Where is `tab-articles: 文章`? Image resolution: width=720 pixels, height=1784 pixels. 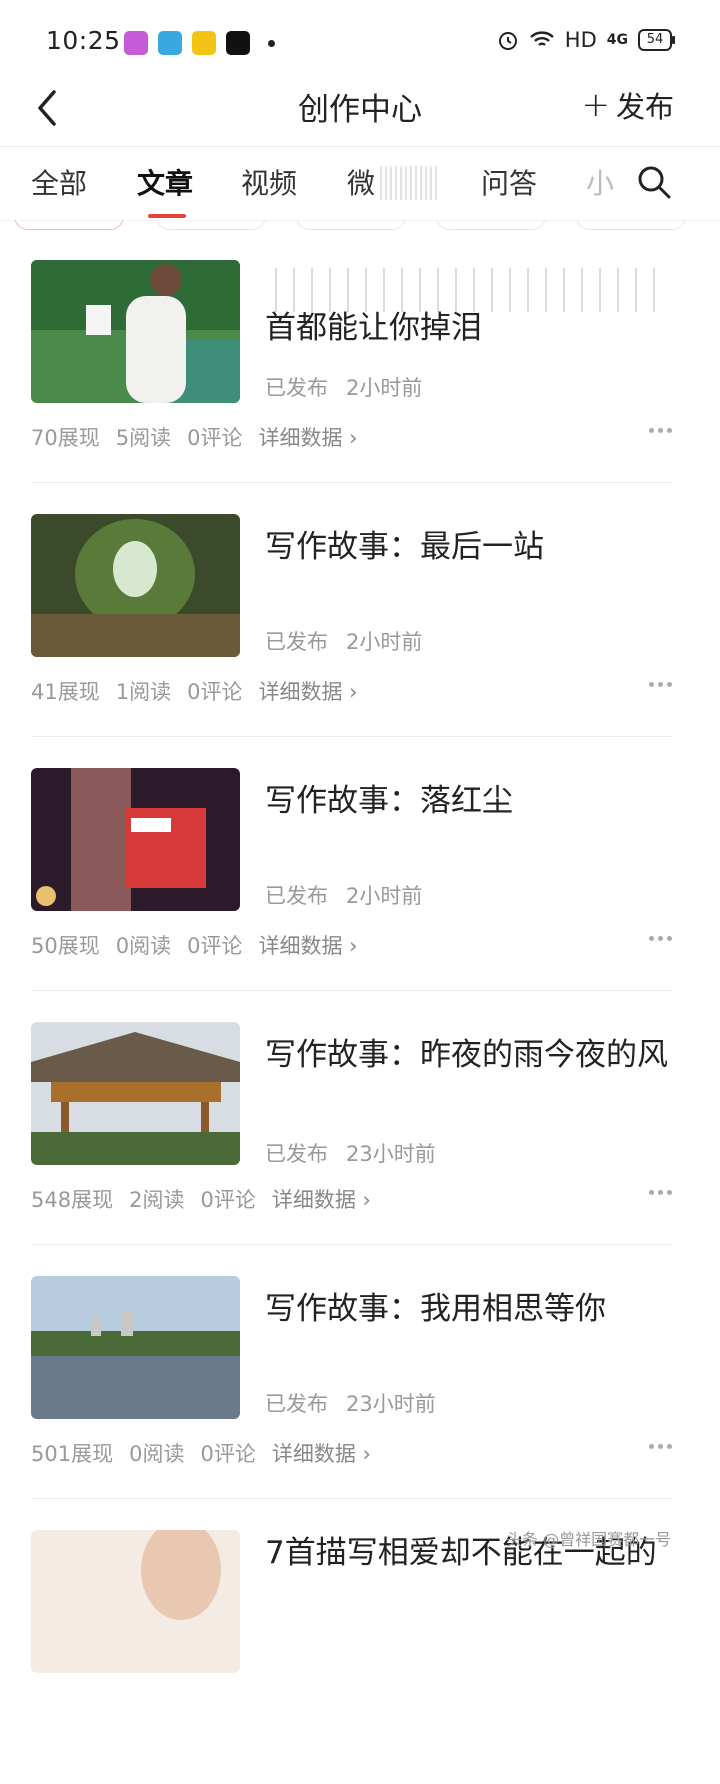 tab-articles: 文章 is located at coordinates (165, 182).